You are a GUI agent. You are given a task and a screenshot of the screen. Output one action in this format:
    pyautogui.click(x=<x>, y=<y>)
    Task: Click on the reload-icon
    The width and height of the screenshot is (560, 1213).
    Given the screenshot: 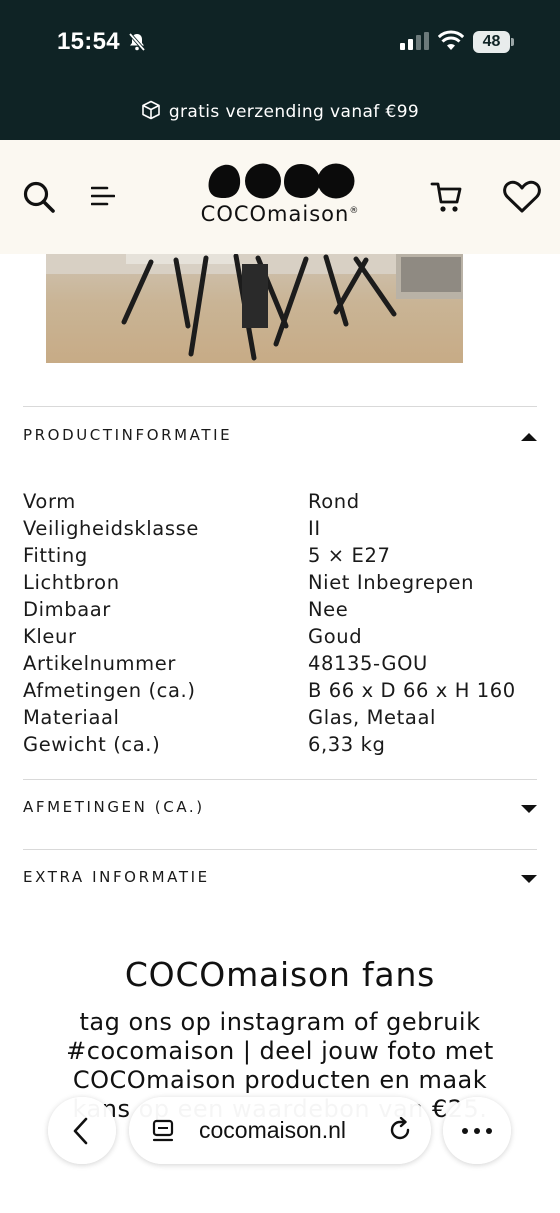 What is the action you would take?
    pyautogui.click(x=400, y=1130)
    